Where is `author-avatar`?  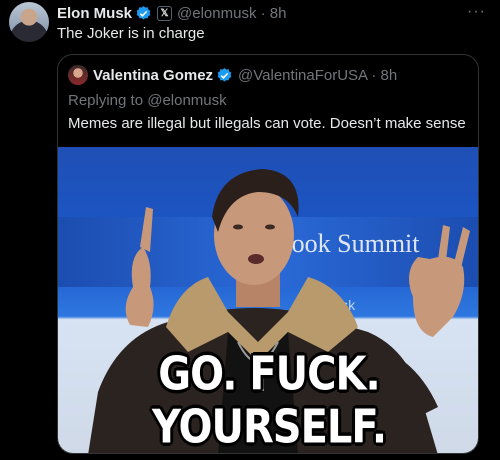
author-avatar is located at coordinates (29, 22).